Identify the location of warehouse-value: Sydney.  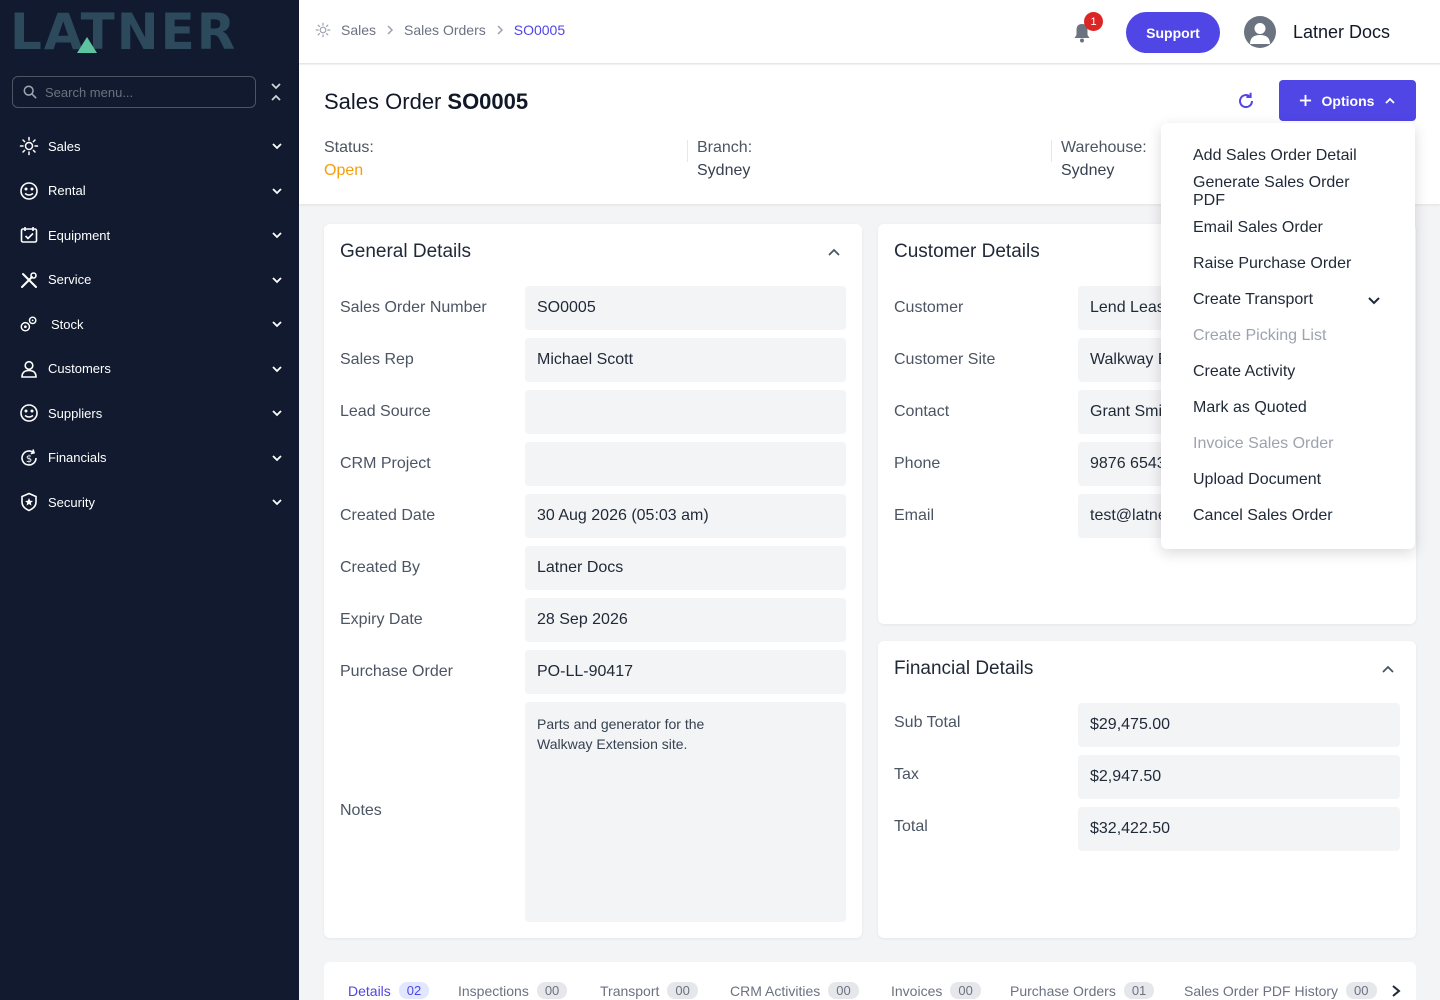
(1088, 170).